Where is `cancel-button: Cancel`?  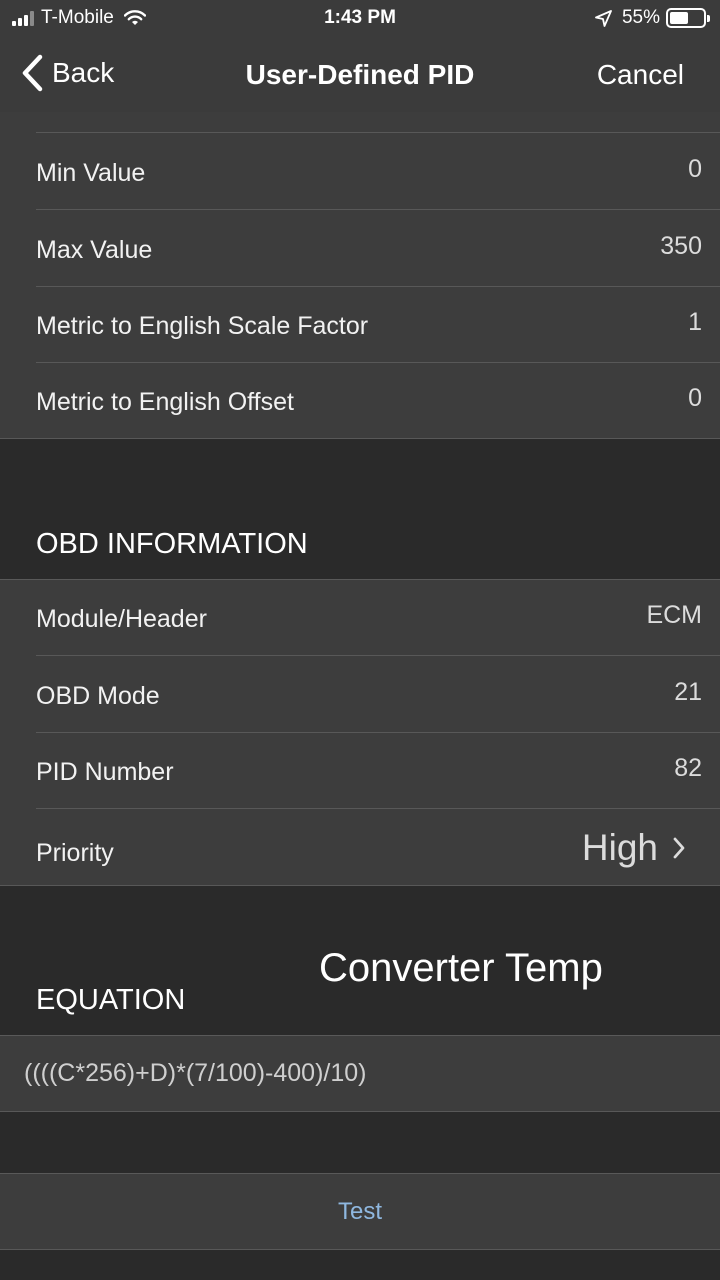 cancel-button: Cancel is located at coordinates (640, 75).